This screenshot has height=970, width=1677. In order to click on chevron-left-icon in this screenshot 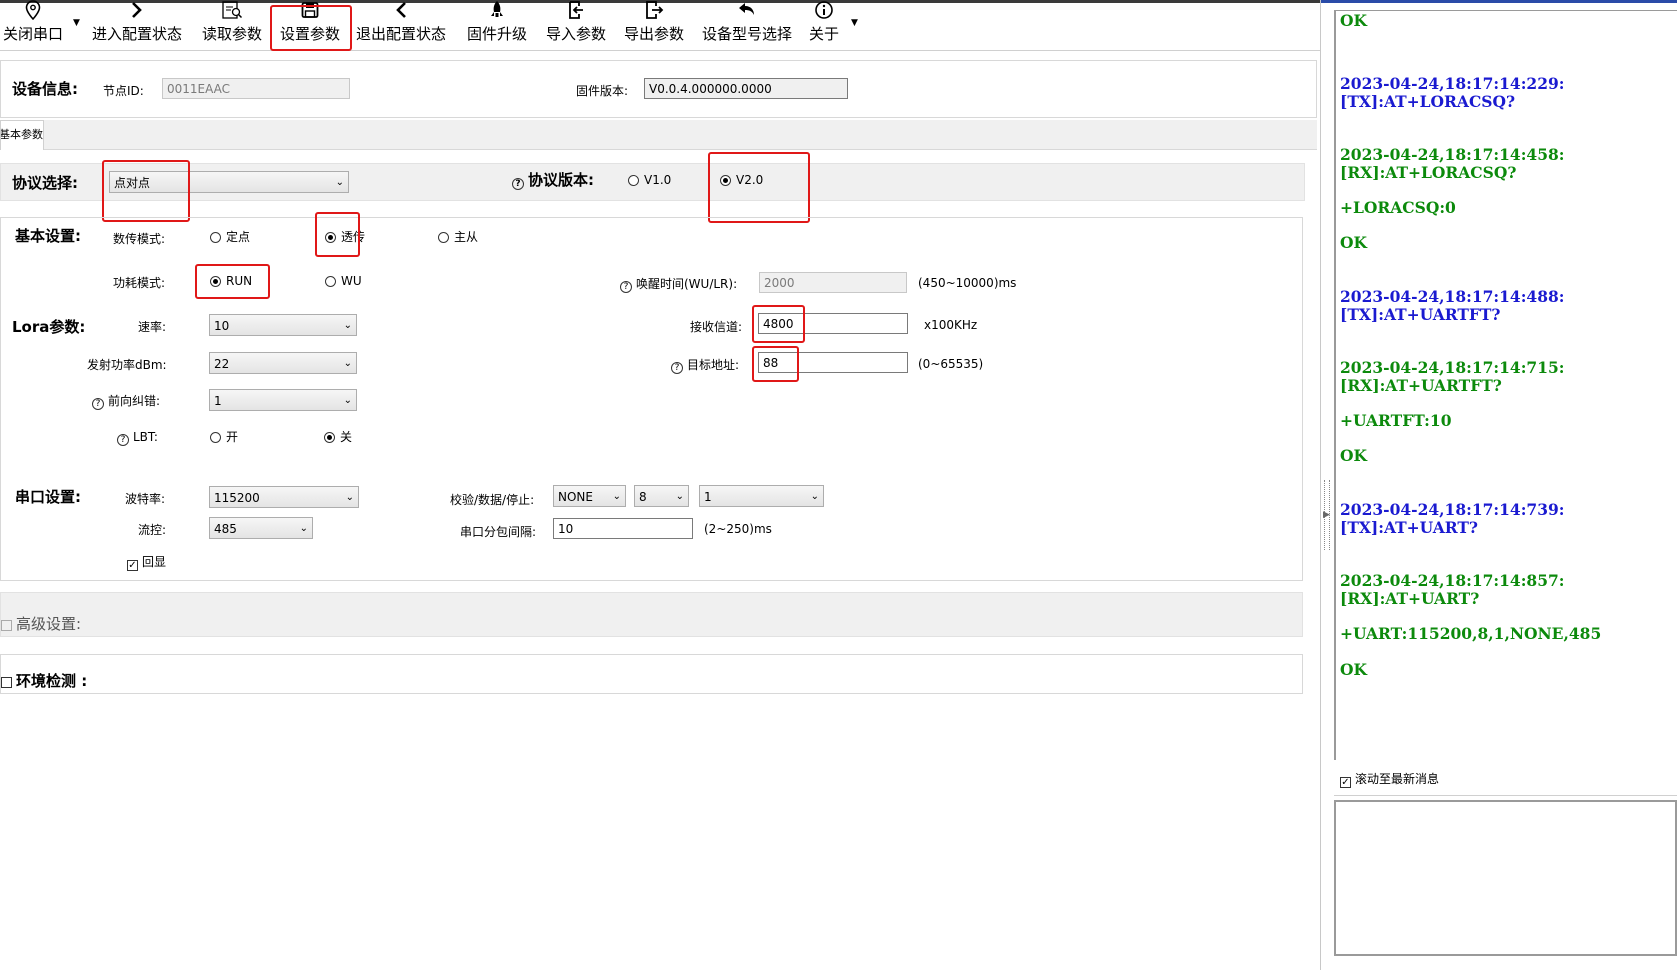, I will do `click(401, 12)`.